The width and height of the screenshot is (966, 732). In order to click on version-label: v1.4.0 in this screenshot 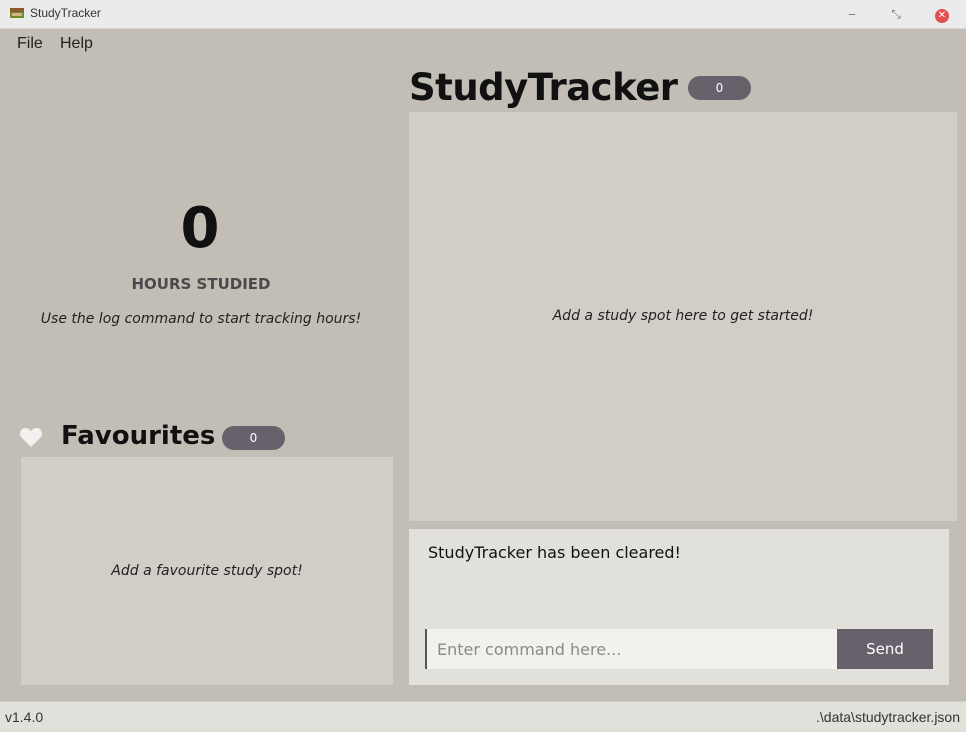, I will do `click(24, 717)`.